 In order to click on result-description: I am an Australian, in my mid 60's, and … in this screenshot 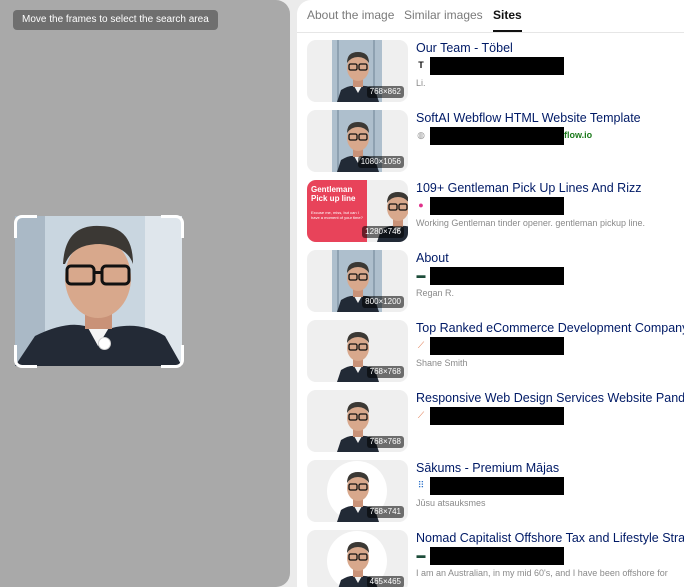, I will do `click(542, 573)`.